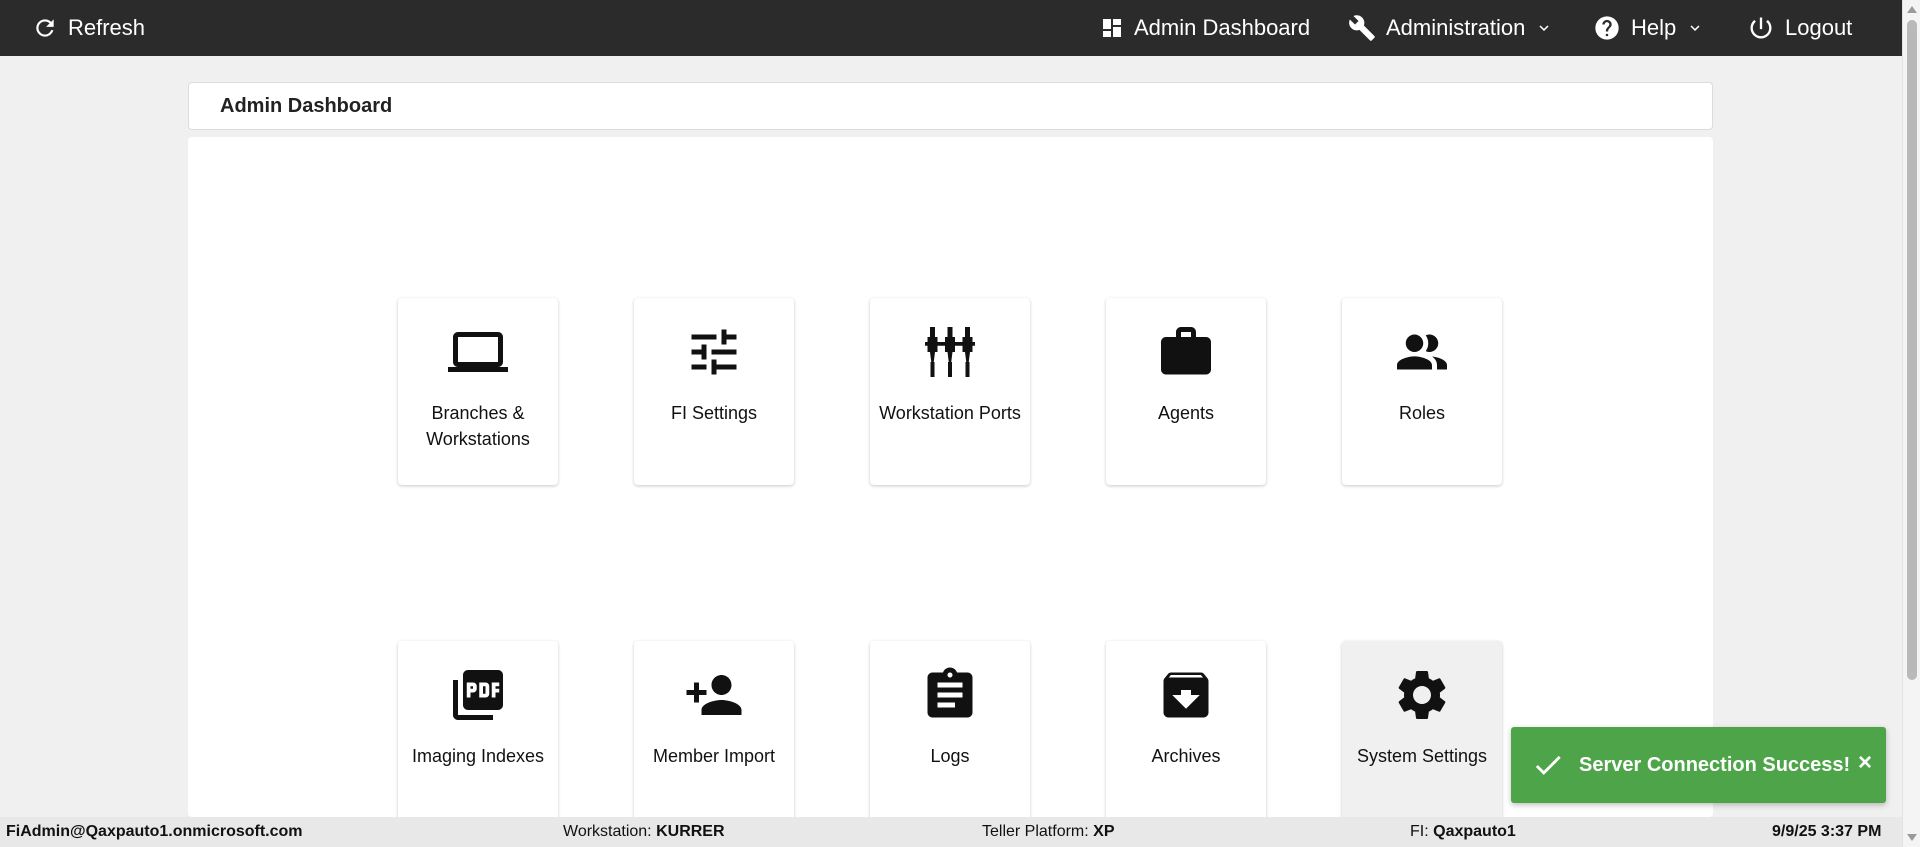 The width and height of the screenshot is (1920, 847). Describe the element at coordinates (478, 695) in the screenshot. I see `pdf-icon` at that location.